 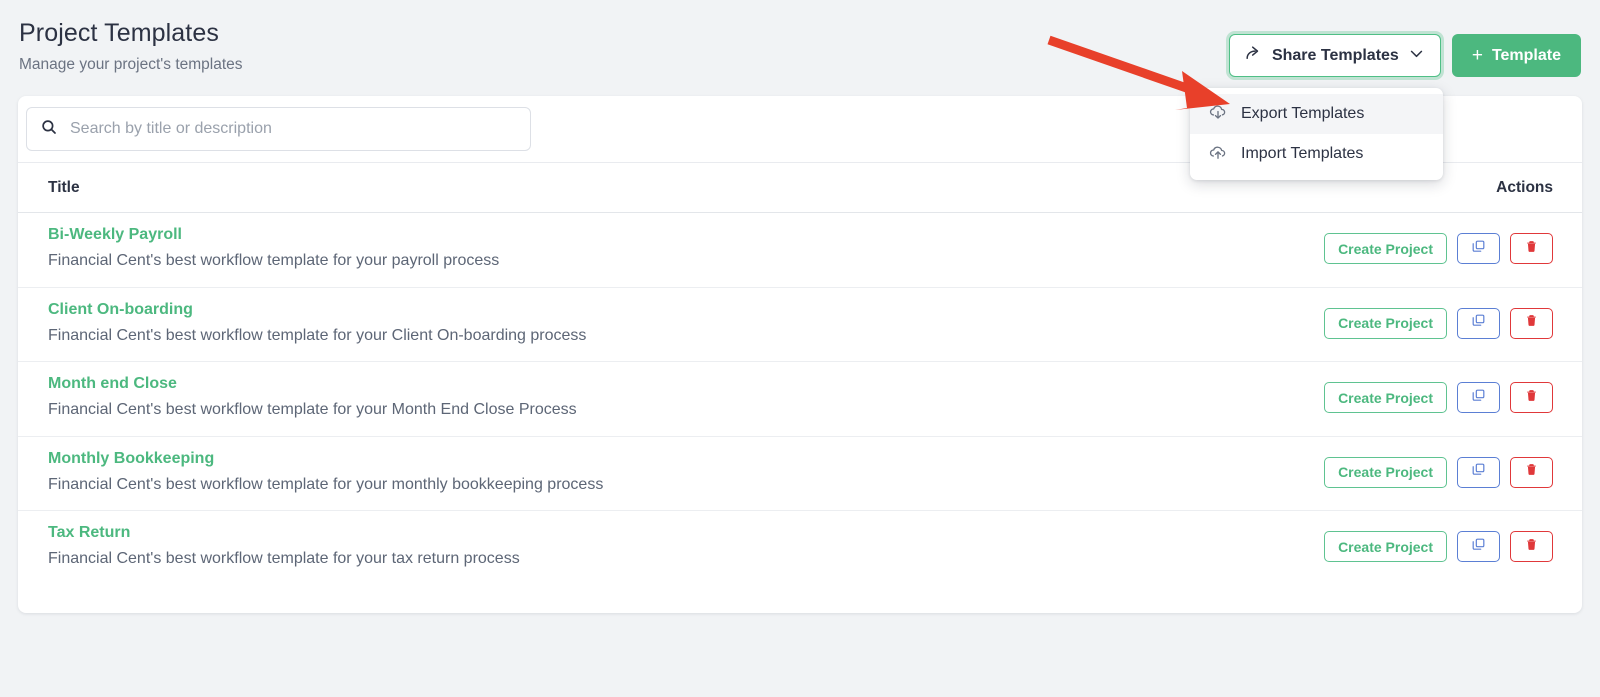 I want to click on template-title-link: Month end Close, so click(x=112, y=384).